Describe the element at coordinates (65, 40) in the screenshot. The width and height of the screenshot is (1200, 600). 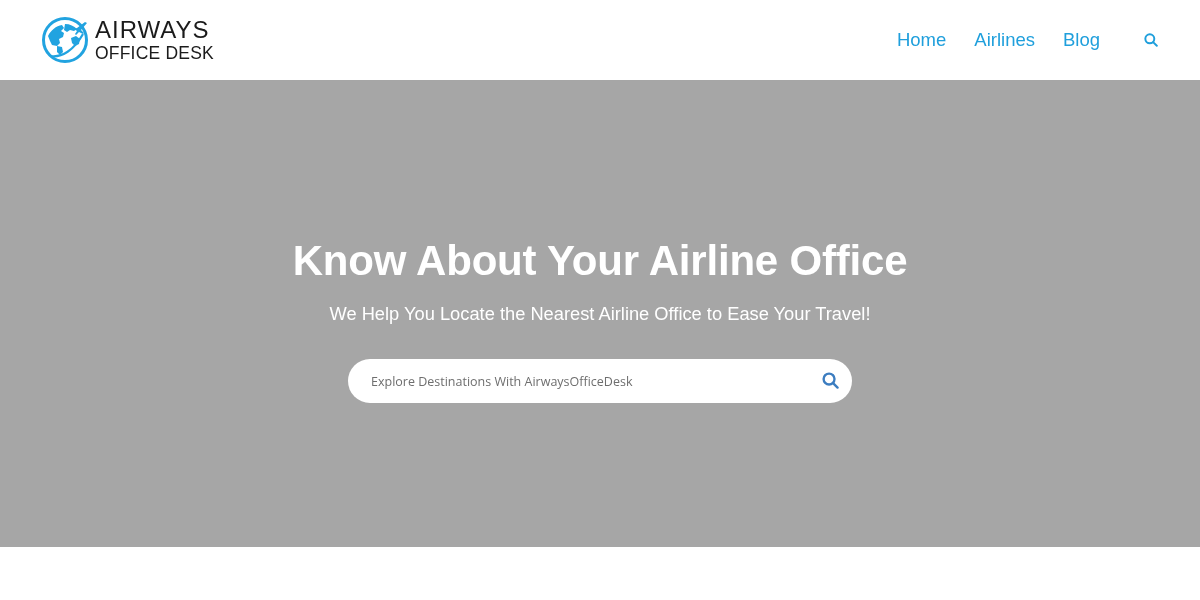
I see `globe-icon` at that location.